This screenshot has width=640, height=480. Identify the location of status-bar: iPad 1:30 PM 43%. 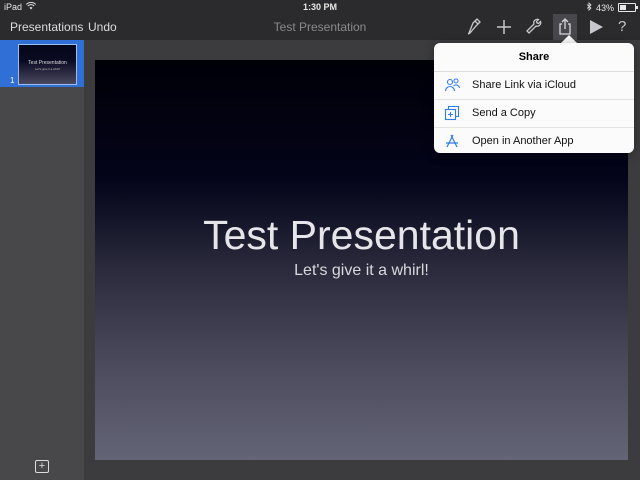
(320, 7).